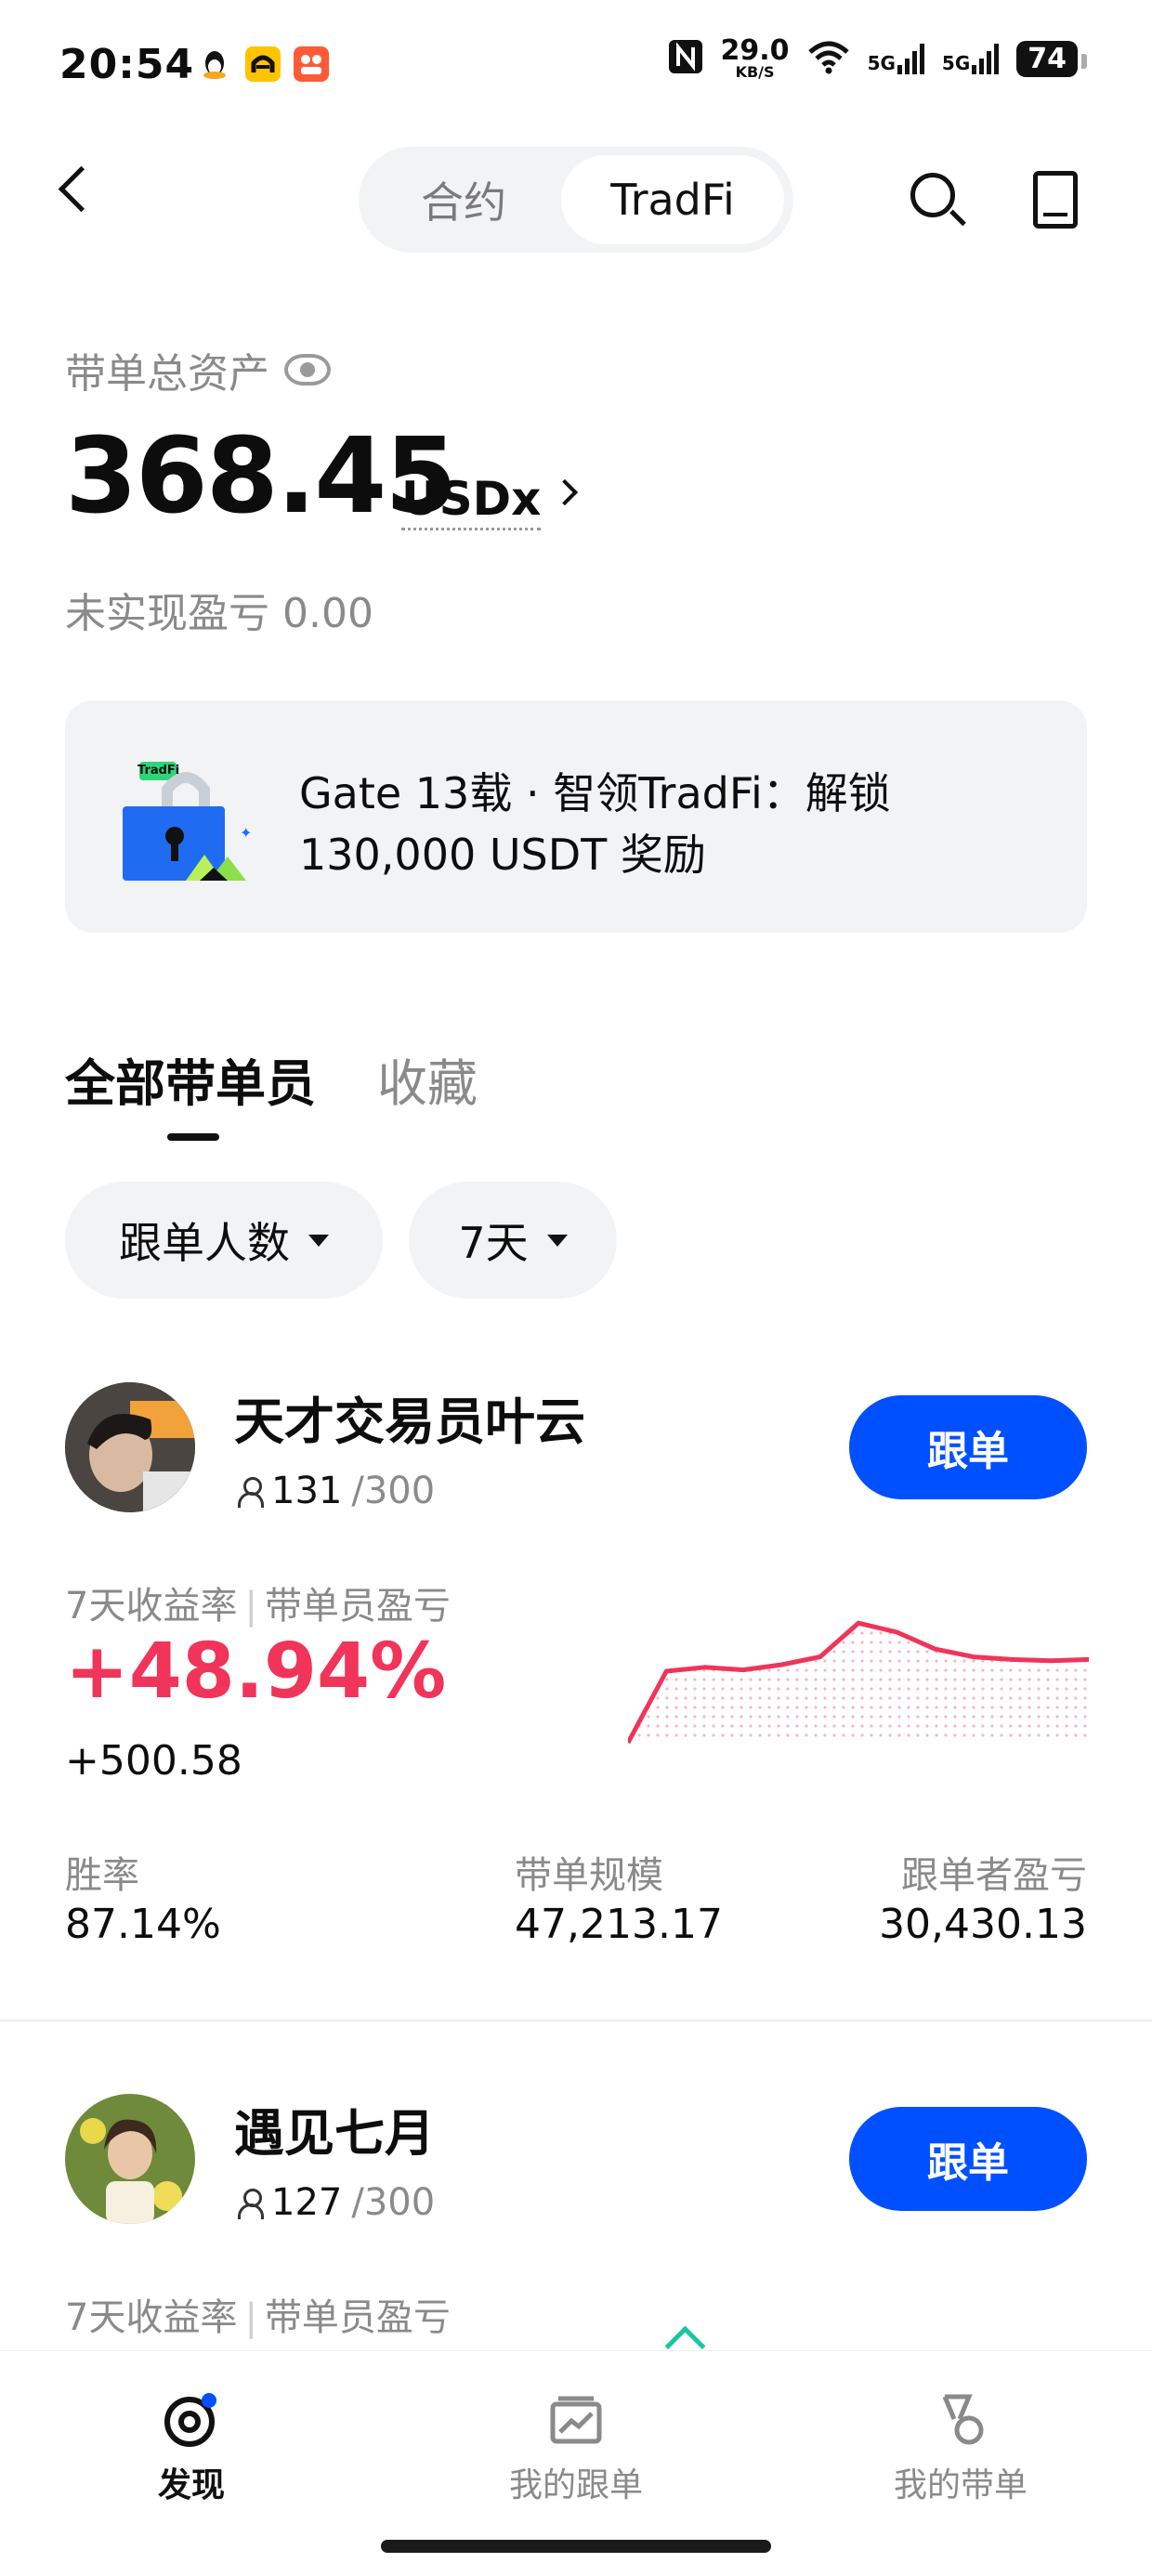 The height and width of the screenshot is (2576, 1152). Describe the element at coordinates (575, 2485) in the screenshot. I see `nav-my-follow-label: 我的跟单` at that location.